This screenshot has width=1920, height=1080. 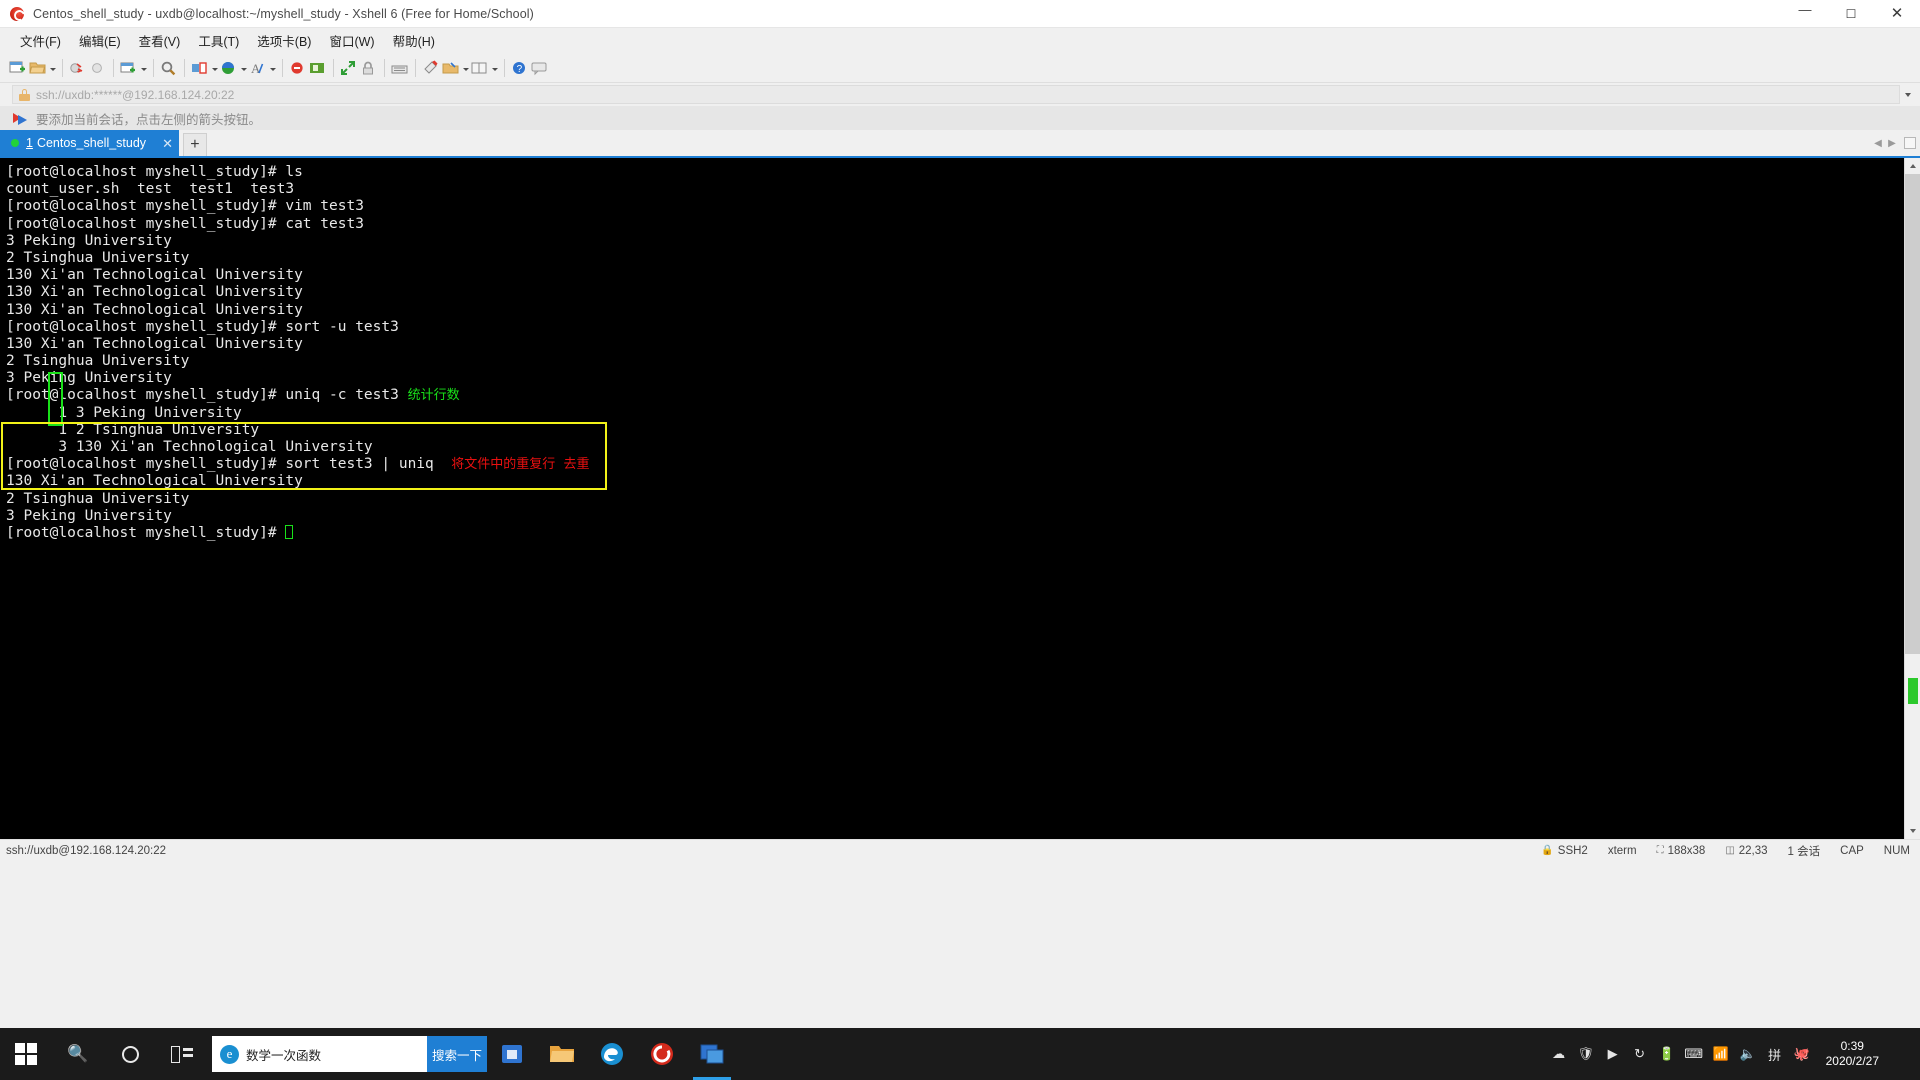 I want to click on status-cursor-cell: ◫ 22,33, so click(x=1746, y=851).